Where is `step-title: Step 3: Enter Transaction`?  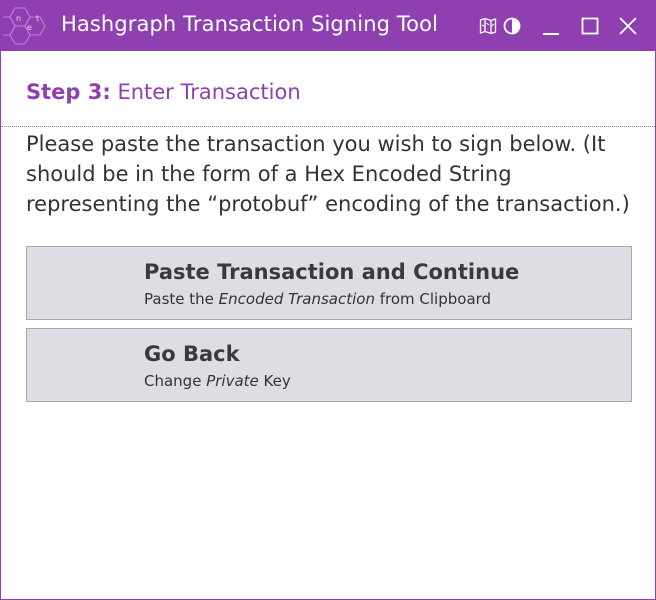
step-title: Step 3: Enter Transaction is located at coordinates (163, 92).